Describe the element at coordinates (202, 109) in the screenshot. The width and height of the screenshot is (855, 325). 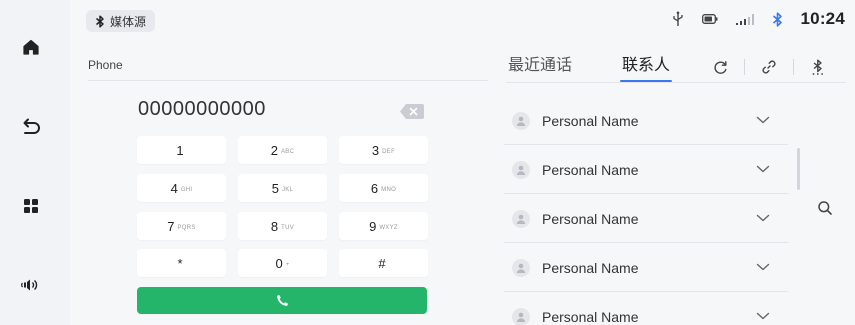
I see `dialed-number: 00000000000` at that location.